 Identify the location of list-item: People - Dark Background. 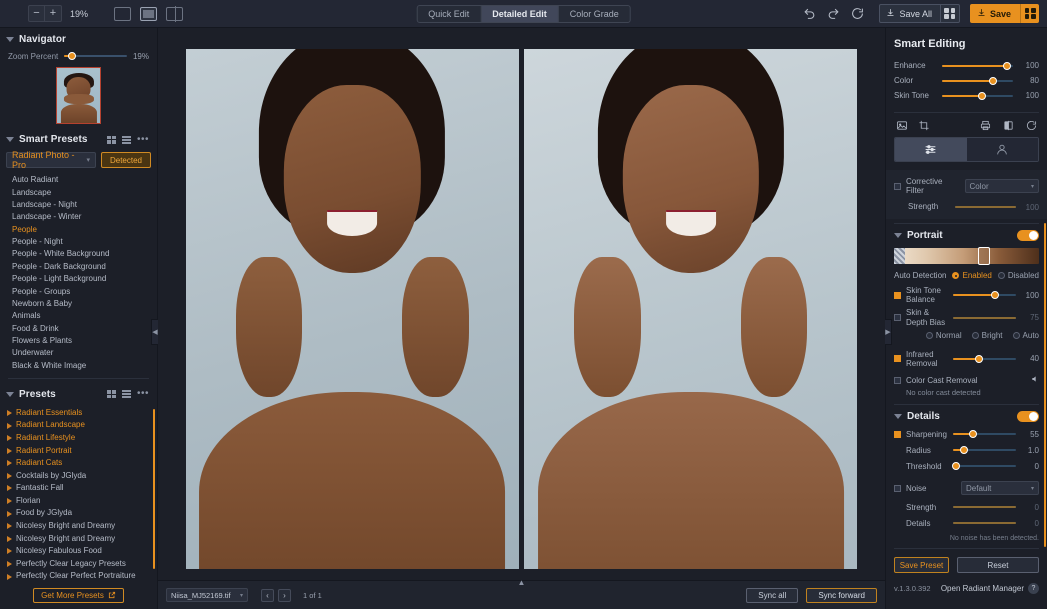
(78, 267).